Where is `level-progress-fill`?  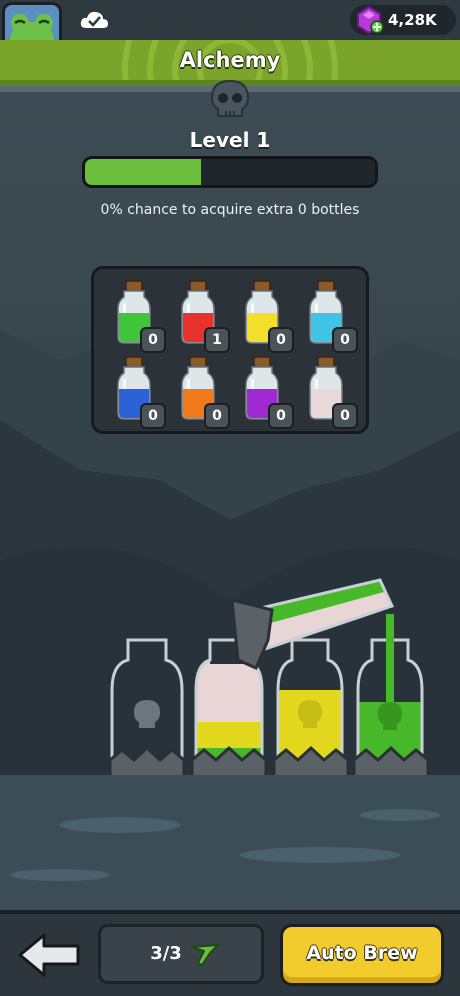
level-progress-fill is located at coordinates (143, 172).